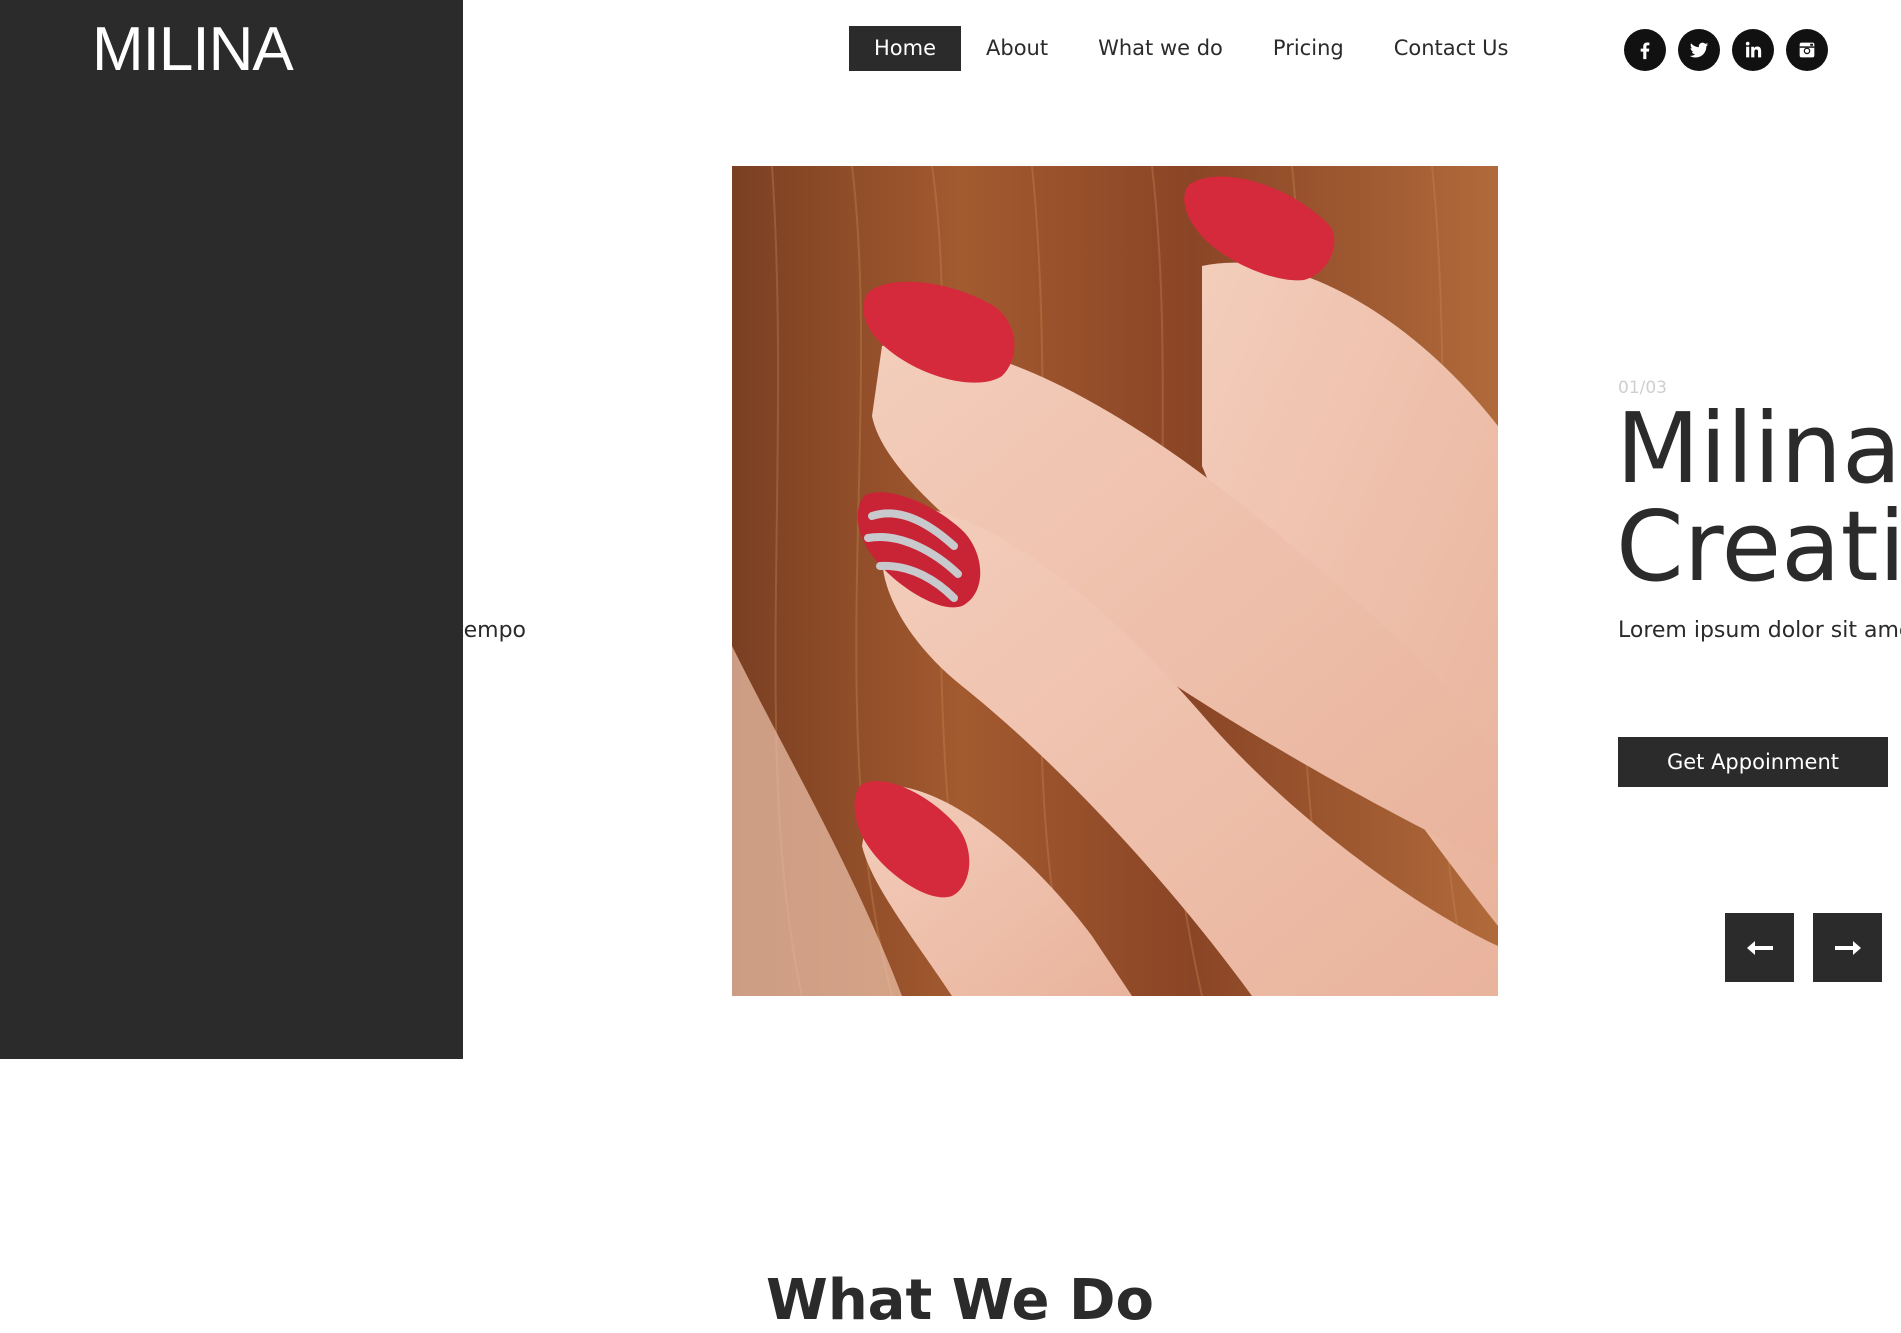 This screenshot has width=1901, height=1333. Describe the element at coordinates (905, 48) in the screenshot. I see `nav-item-home: Home` at that location.